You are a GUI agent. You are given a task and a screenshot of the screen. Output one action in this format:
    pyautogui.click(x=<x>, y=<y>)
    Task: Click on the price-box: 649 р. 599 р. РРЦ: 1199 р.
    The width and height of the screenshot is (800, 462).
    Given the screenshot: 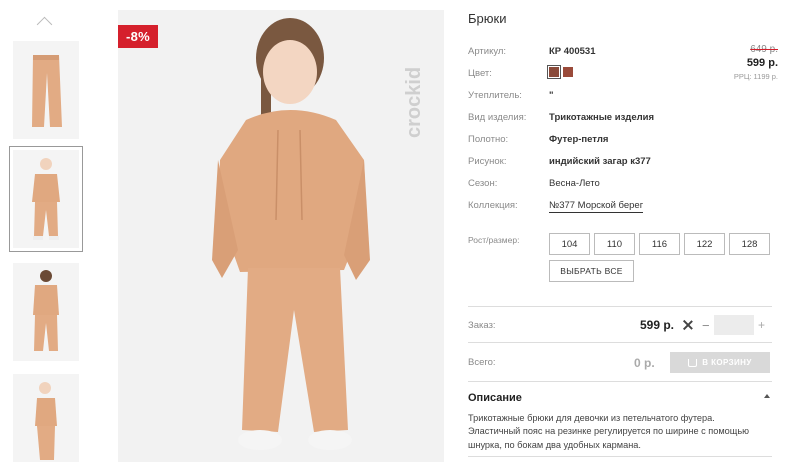 What is the action you would take?
    pyautogui.click(x=756, y=62)
    